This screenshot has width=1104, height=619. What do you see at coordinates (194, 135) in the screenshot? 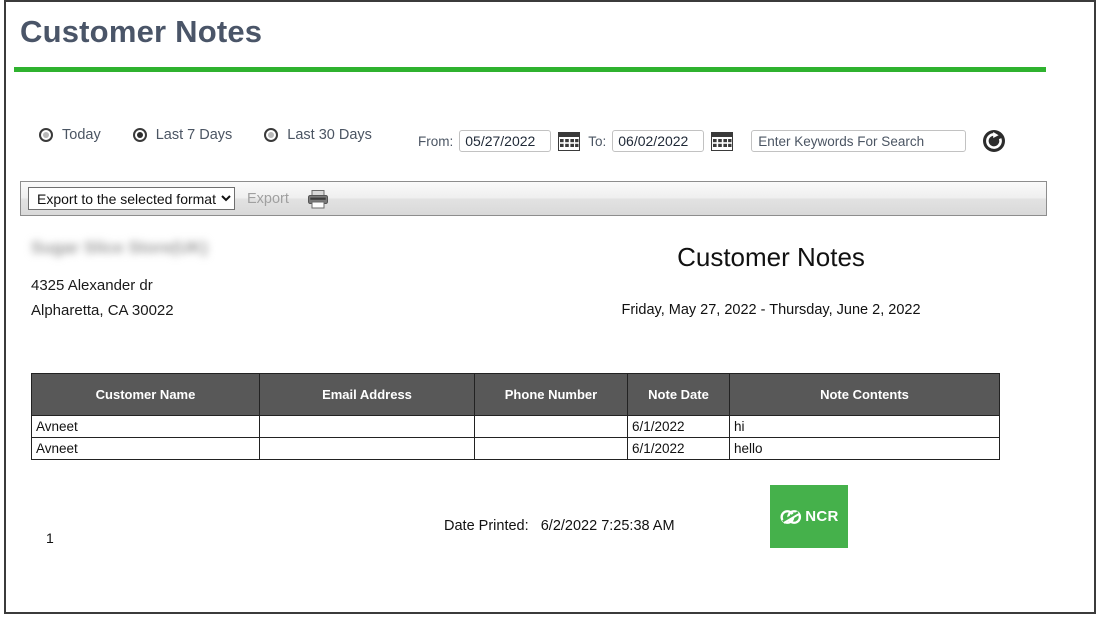
I see `radio-last-7-days-label: Last 7 Days` at bounding box center [194, 135].